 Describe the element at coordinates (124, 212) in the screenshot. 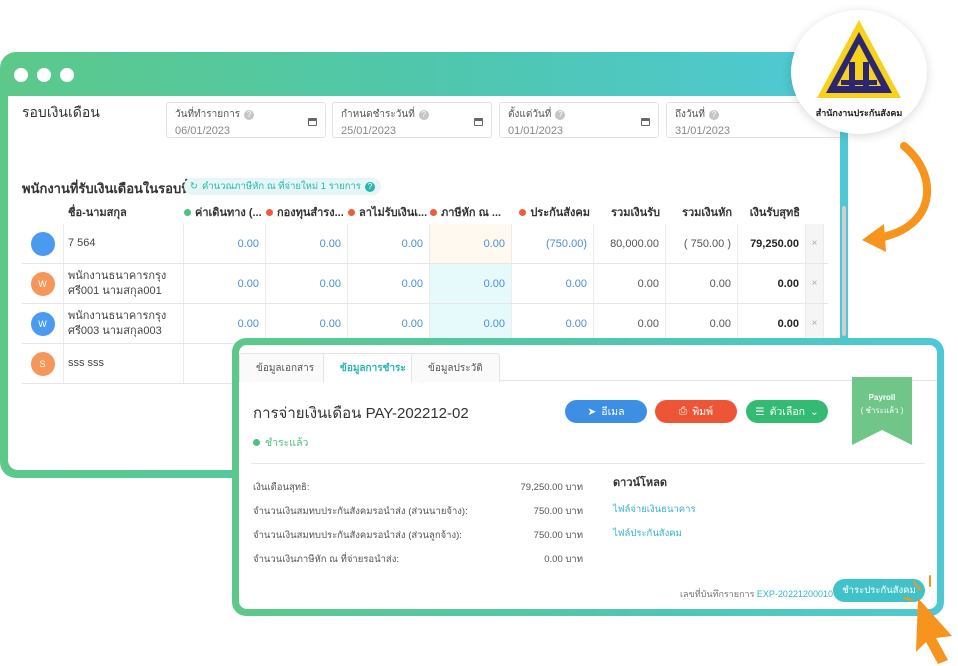

I see `col-name: ชื่อ-นามสกุล` at that location.